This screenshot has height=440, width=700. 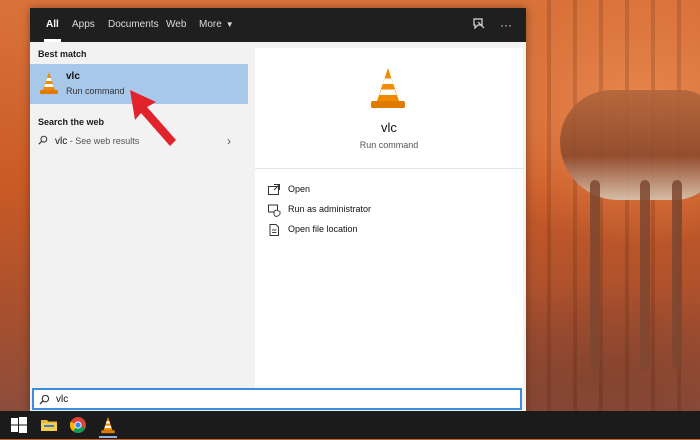 What do you see at coordinates (61, 141) in the screenshot?
I see `web-result-term: vlc` at bounding box center [61, 141].